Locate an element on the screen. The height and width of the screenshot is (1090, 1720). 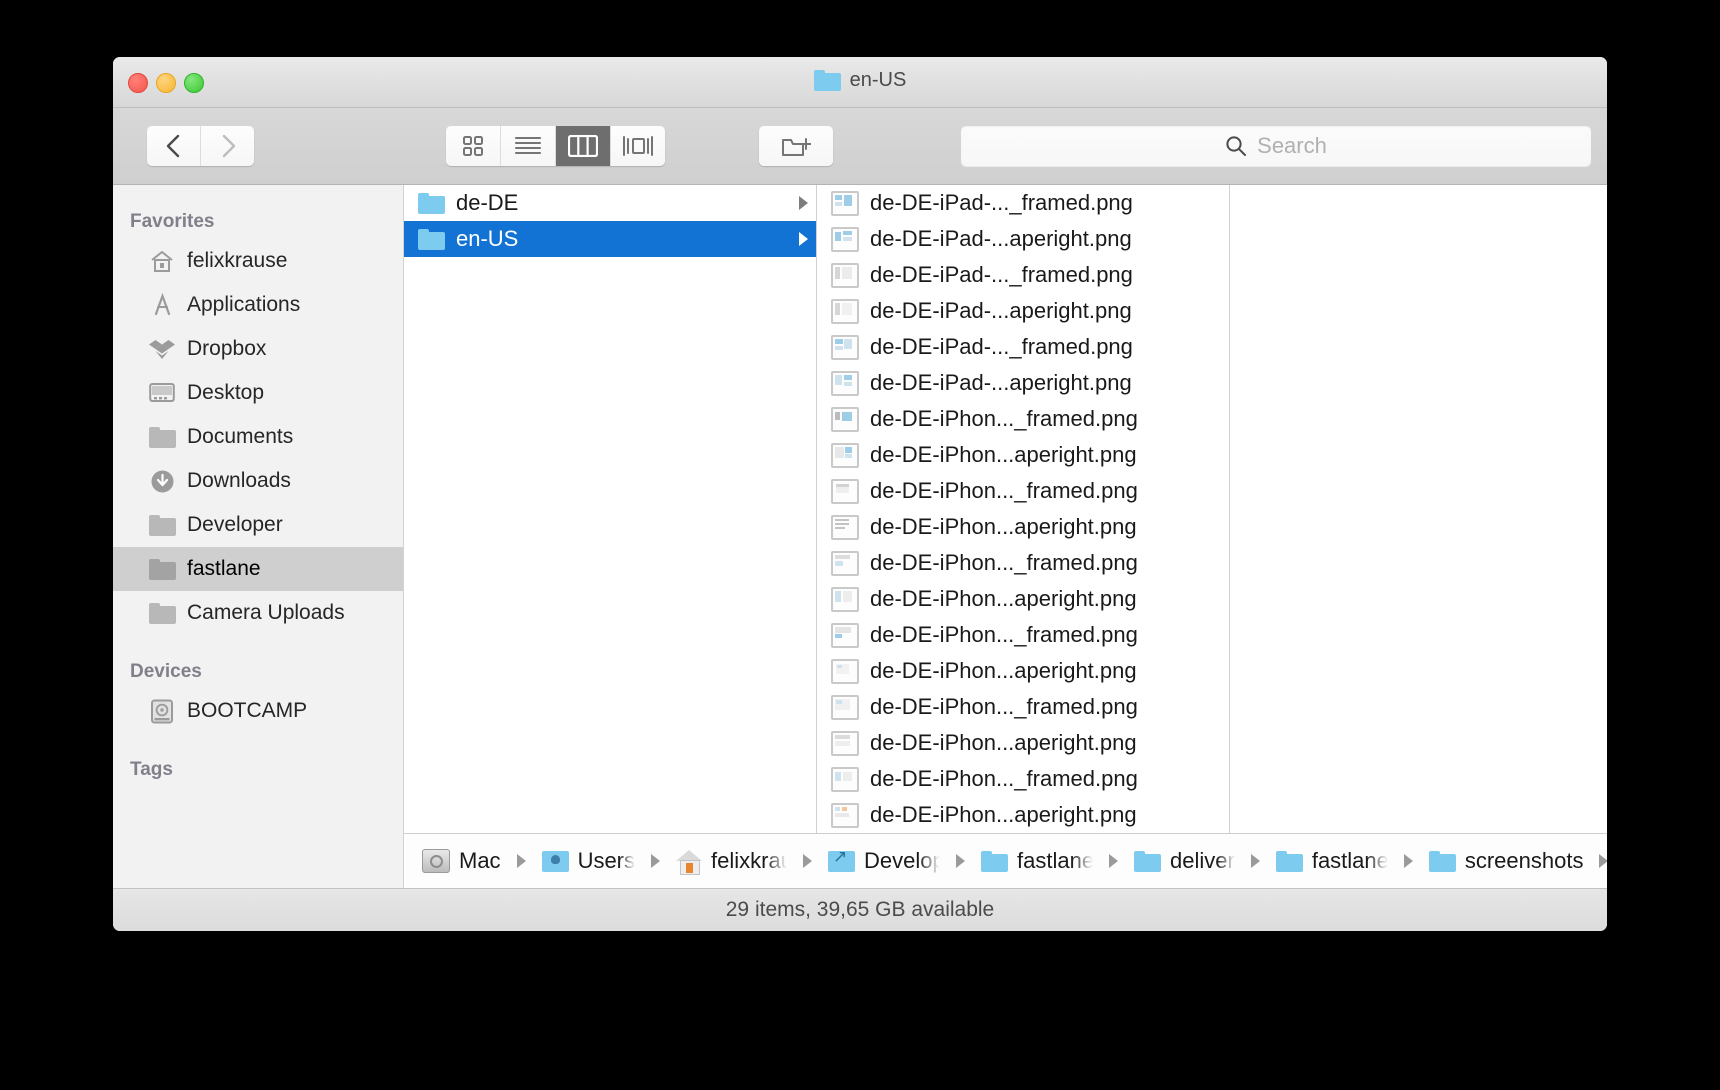
sidebar-item-label: Dropbox is located at coordinates (227, 348).